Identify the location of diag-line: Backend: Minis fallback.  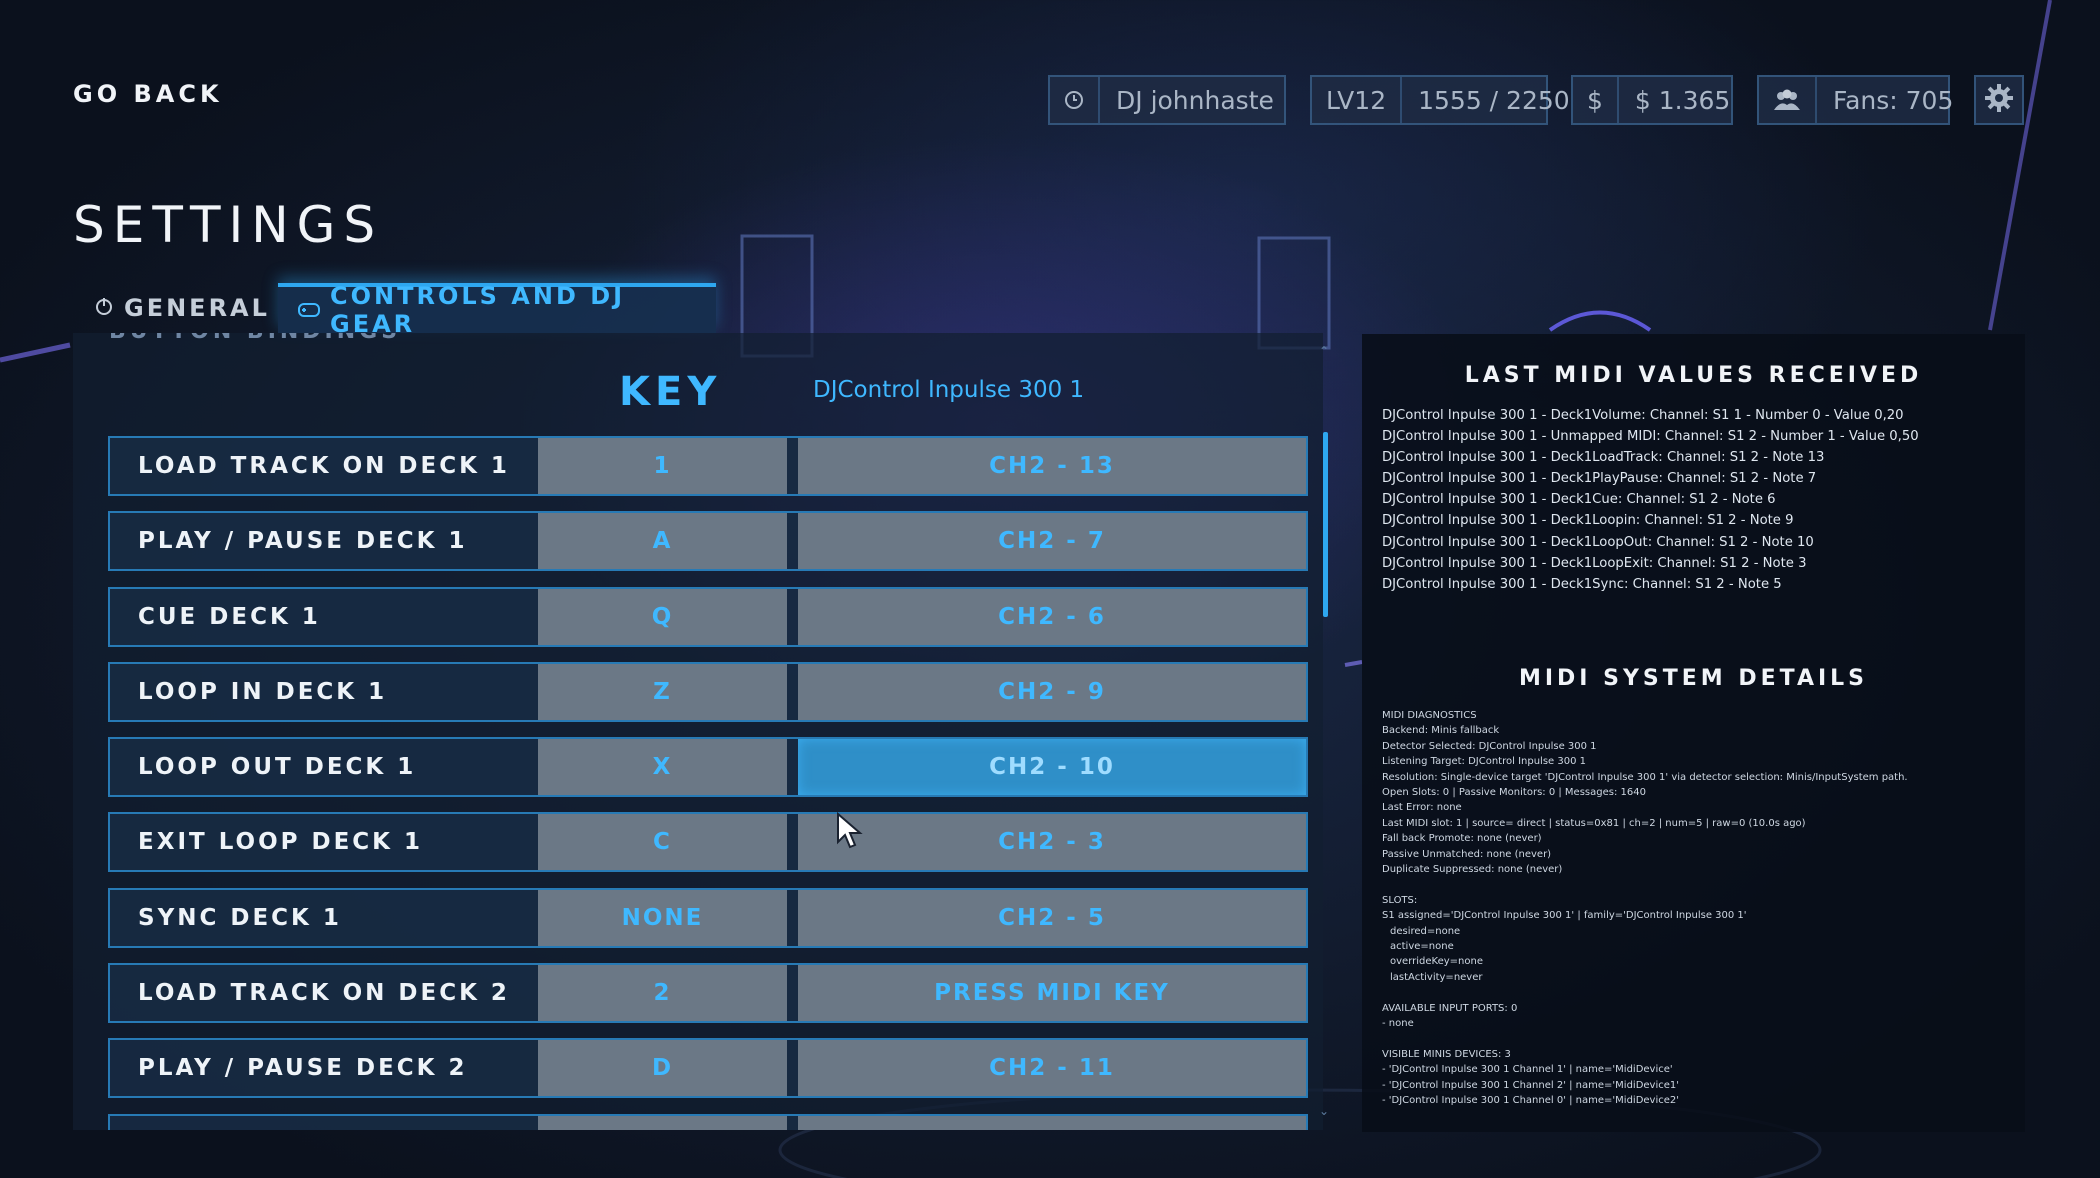
(1441, 731).